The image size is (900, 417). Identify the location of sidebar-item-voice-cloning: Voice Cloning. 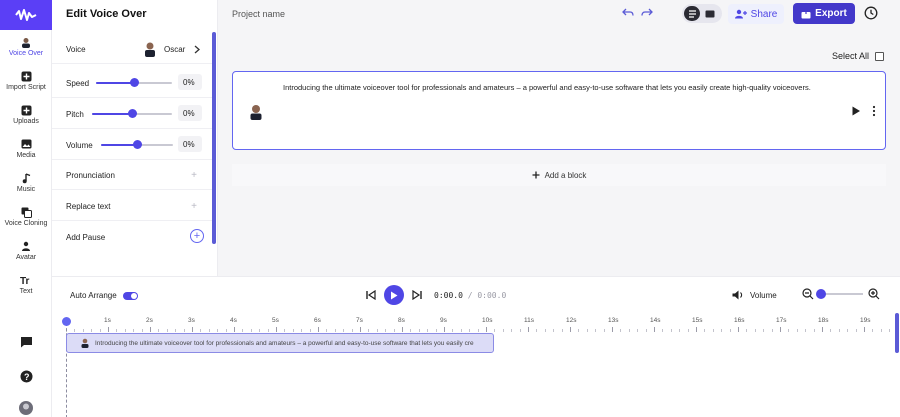
(26, 216).